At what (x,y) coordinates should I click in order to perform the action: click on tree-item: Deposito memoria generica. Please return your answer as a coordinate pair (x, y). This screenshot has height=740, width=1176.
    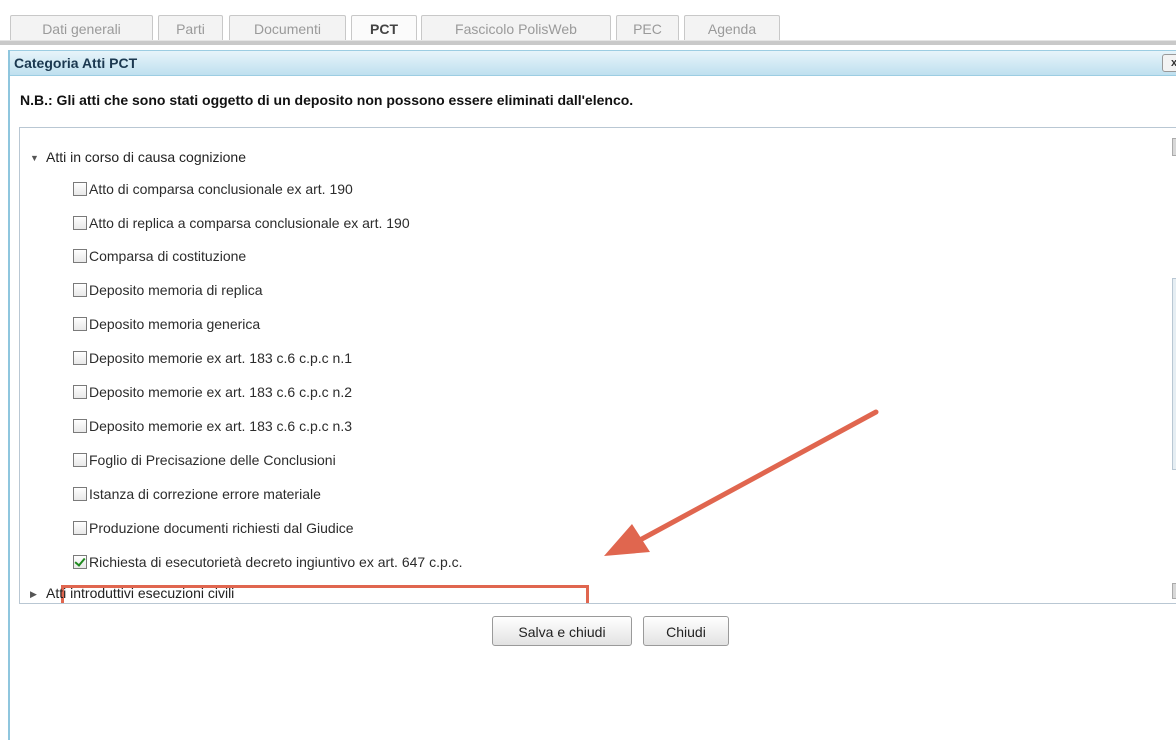
    Looking at the image, I should click on (166, 324).